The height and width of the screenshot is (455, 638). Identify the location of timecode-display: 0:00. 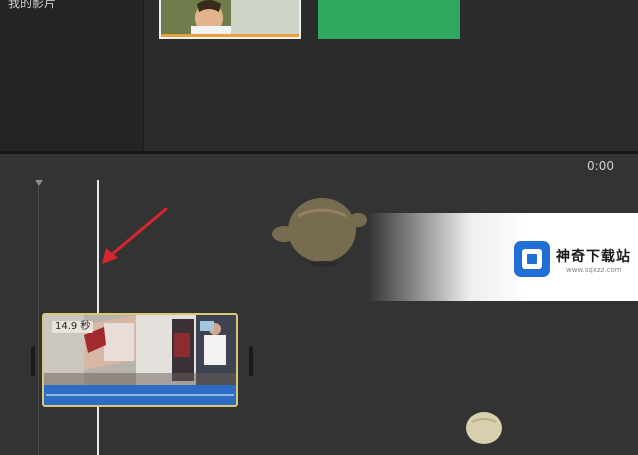
(600, 166).